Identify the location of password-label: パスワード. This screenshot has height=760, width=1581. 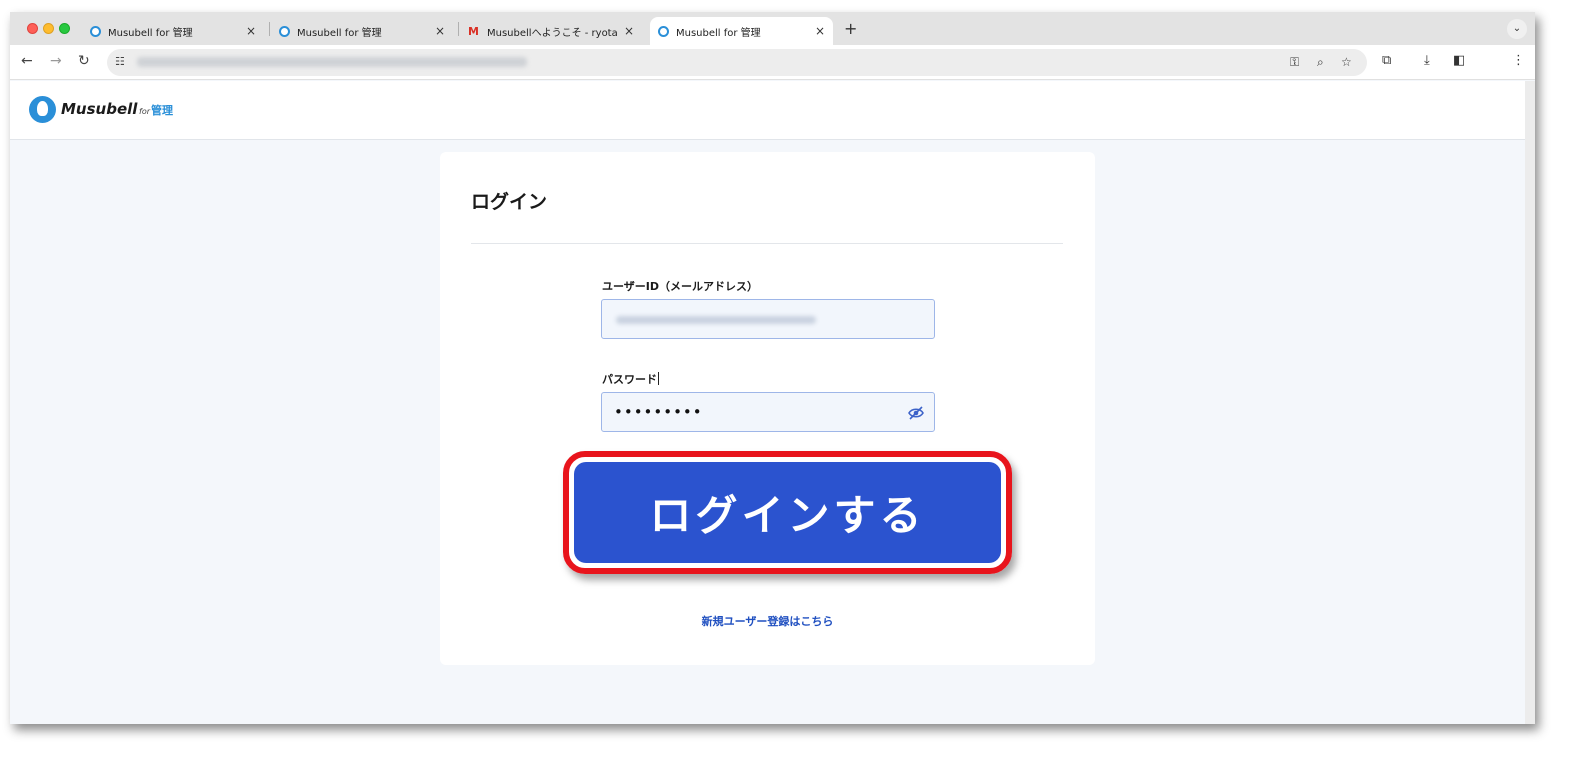
(629, 379).